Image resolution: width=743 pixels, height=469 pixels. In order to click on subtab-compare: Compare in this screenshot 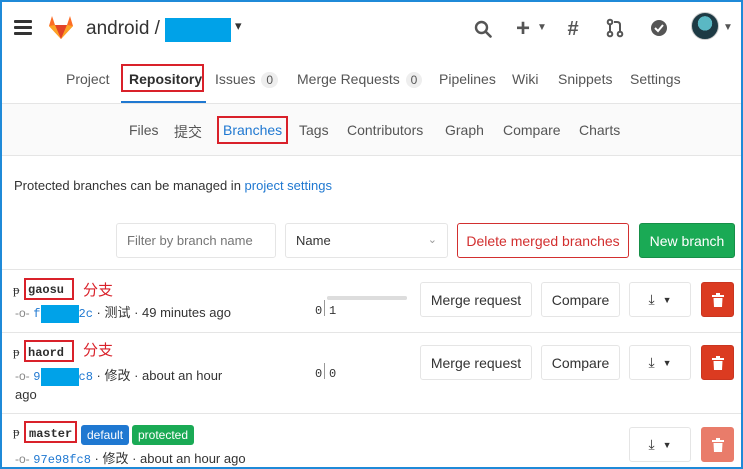, I will do `click(532, 130)`.